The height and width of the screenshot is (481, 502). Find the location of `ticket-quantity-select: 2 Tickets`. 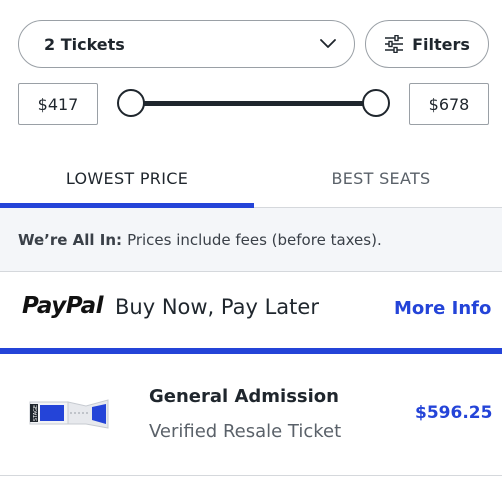

ticket-quantity-select: 2 Tickets is located at coordinates (186, 44).